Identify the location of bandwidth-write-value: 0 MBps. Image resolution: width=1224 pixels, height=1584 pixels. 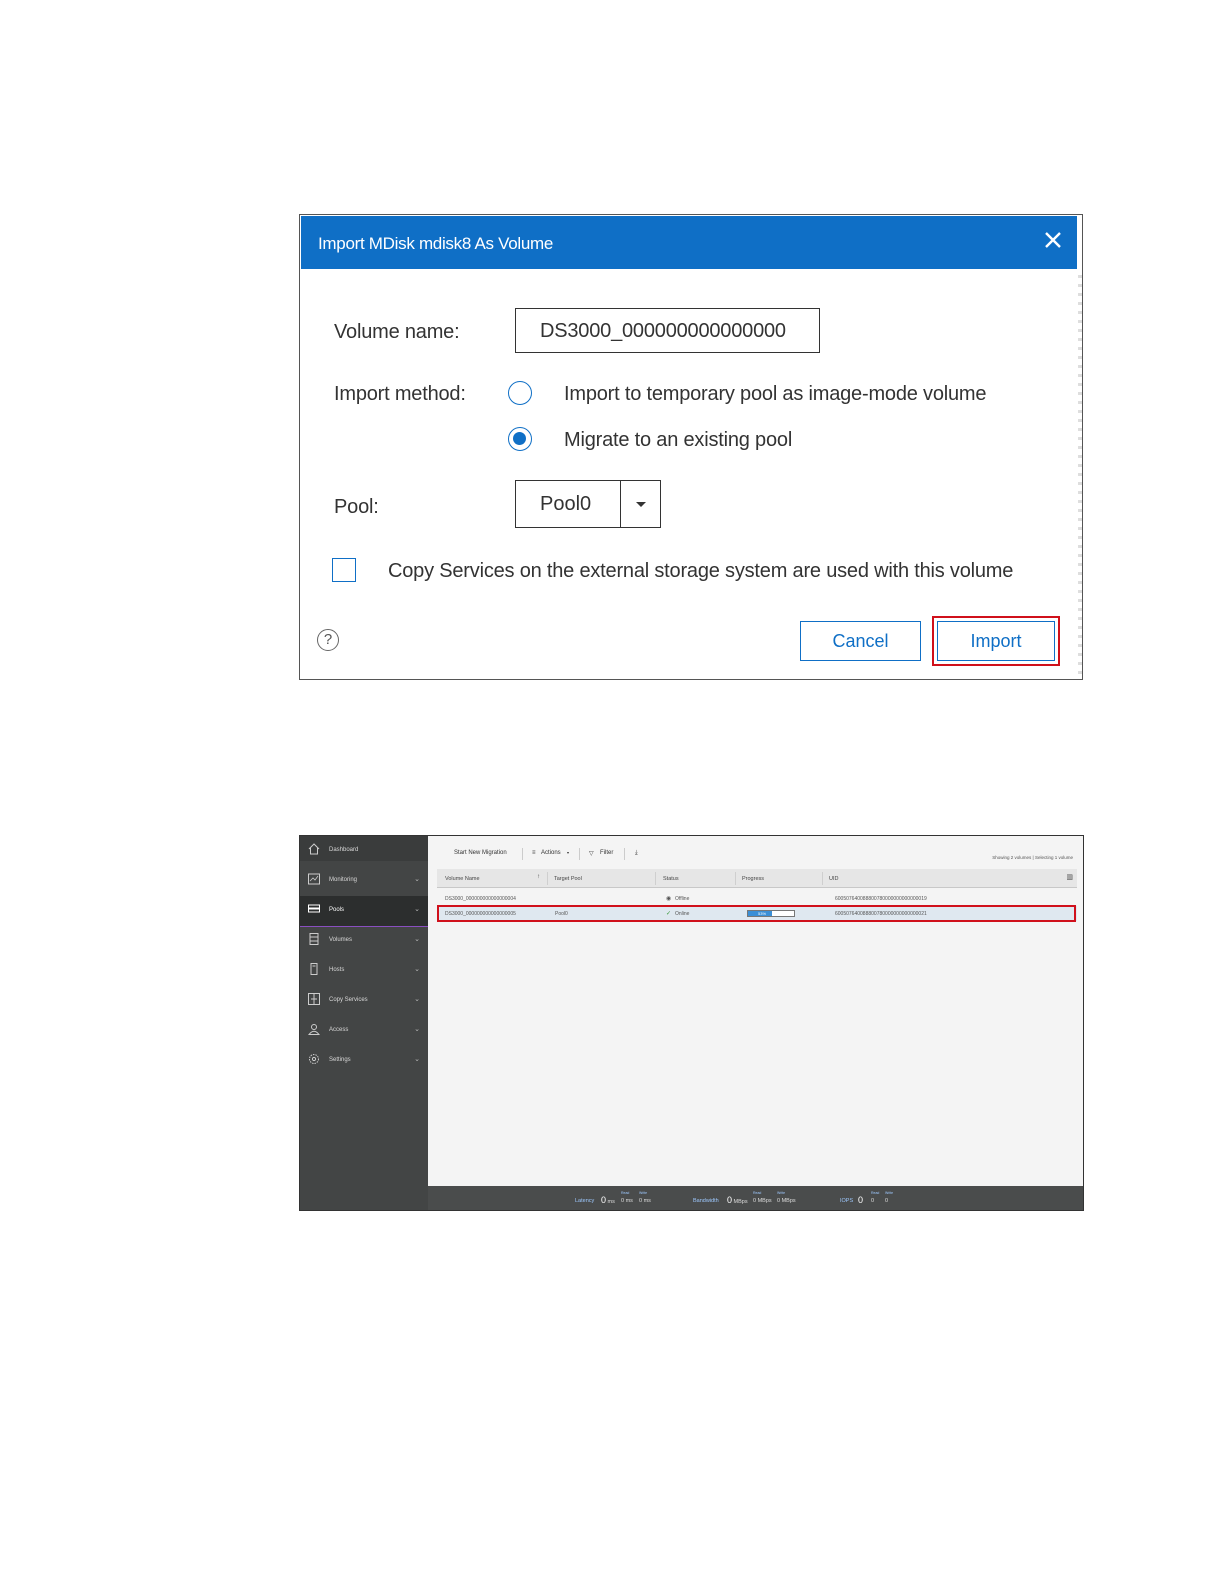
(786, 1201).